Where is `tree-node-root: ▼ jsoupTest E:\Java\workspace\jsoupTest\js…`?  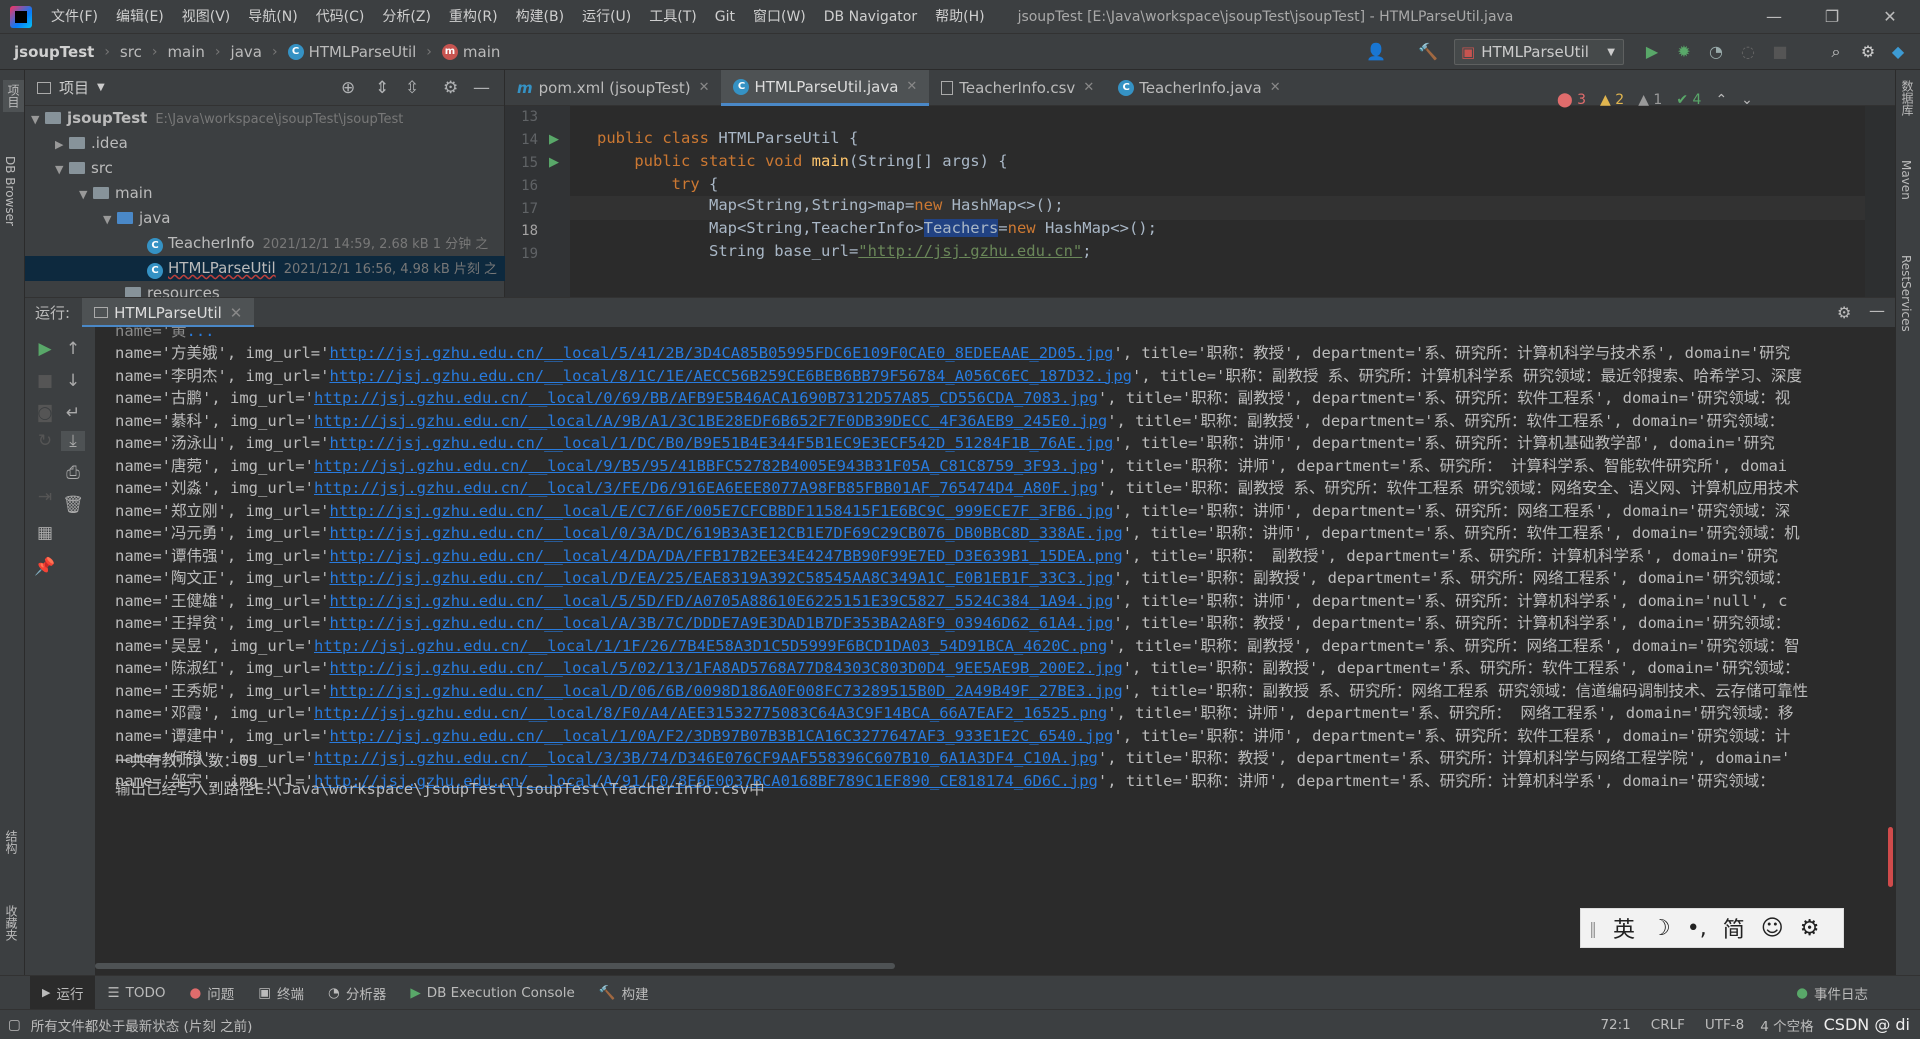
tree-node-root: ▼ jsoupTest E:\Java\workspace\jsoupTest\js… is located at coordinates (265, 118).